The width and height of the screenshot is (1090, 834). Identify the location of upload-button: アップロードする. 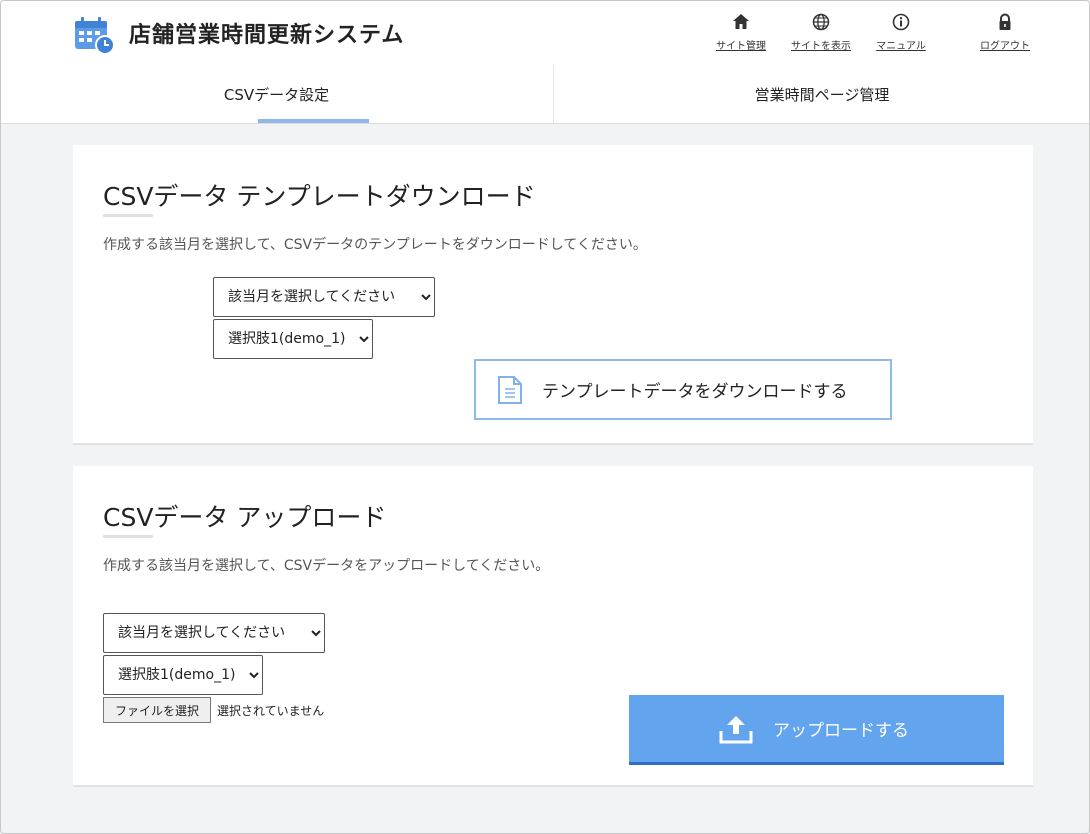
(816, 730).